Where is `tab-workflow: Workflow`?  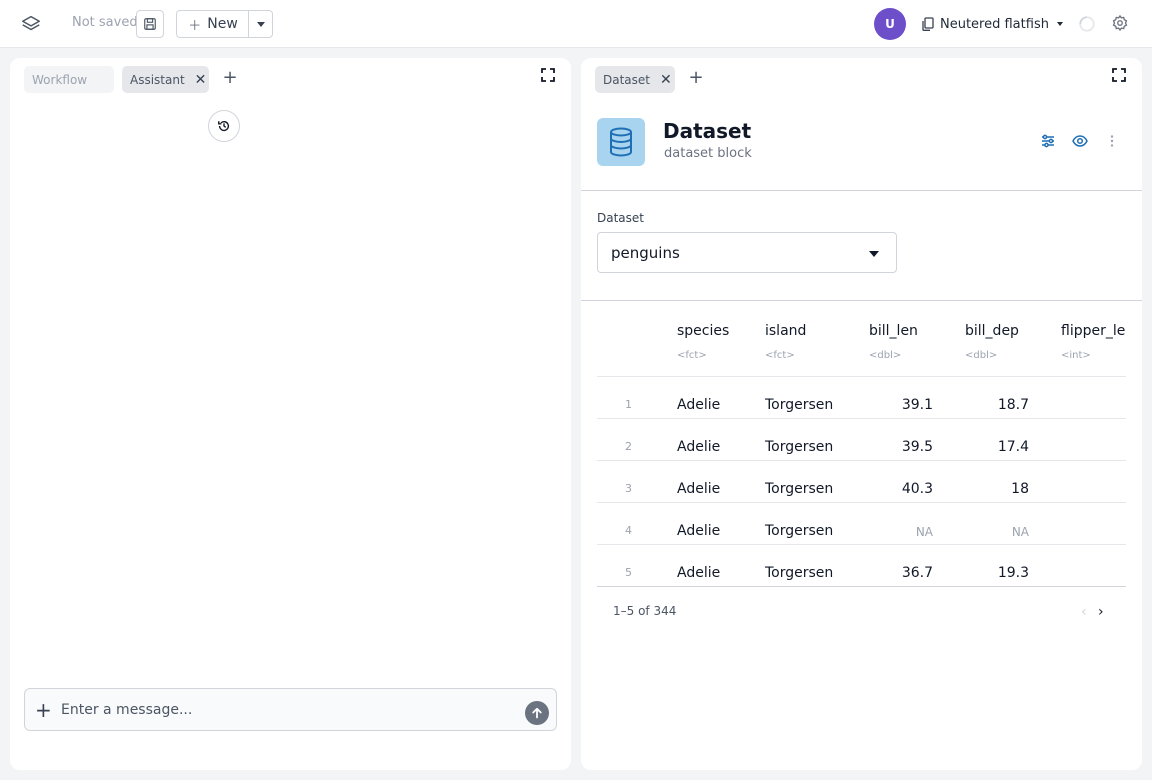
tab-workflow: Workflow is located at coordinates (69, 79).